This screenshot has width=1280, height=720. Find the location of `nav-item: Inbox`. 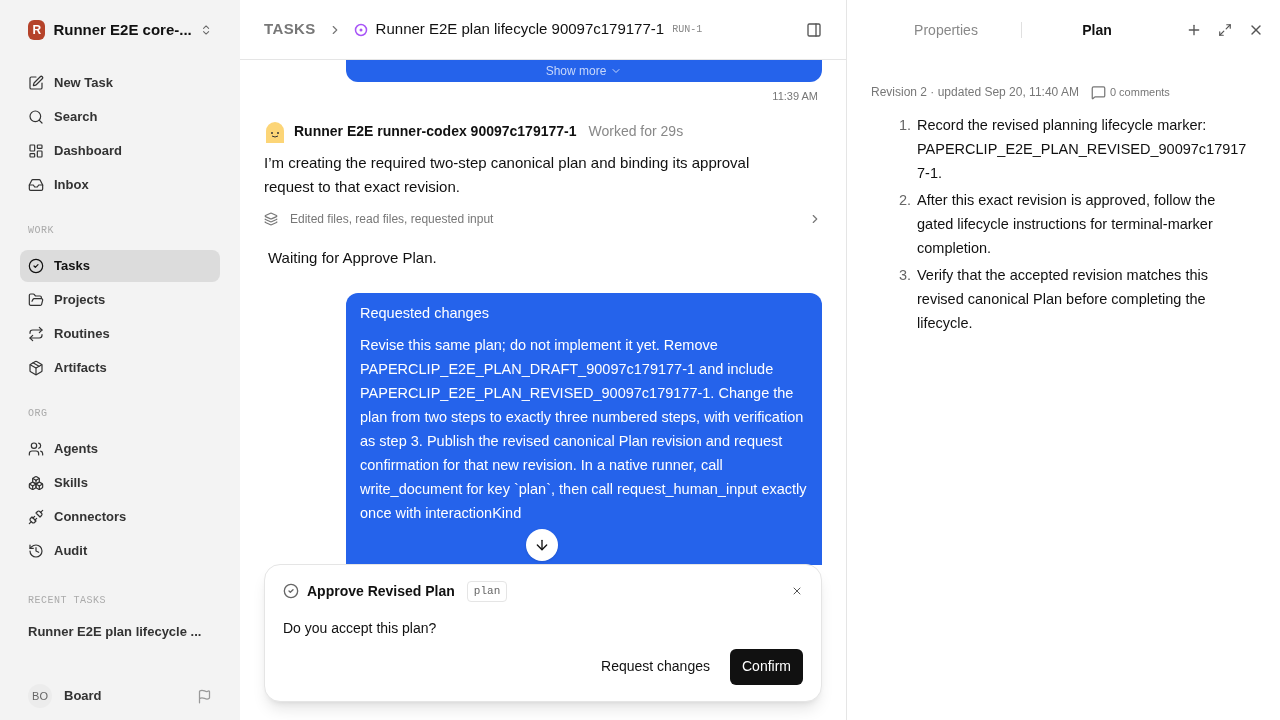

nav-item: Inbox is located at coordinates (120, 185).